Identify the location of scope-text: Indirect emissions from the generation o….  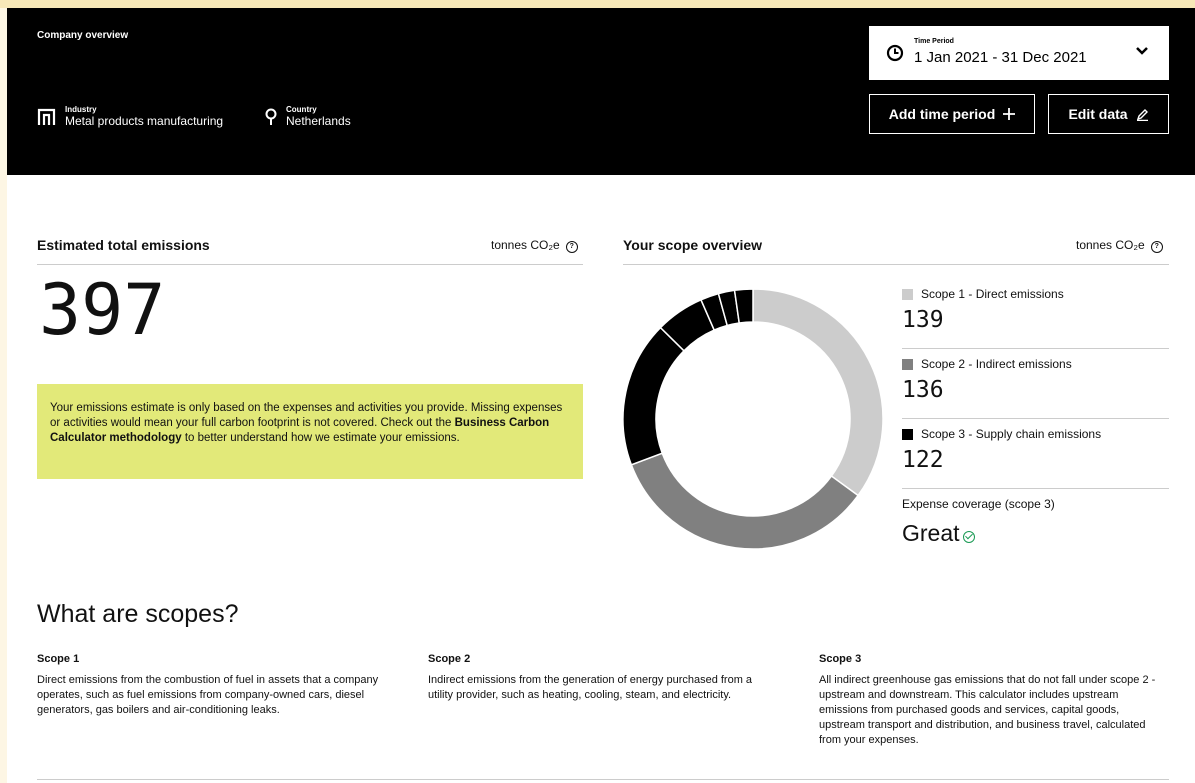
(590, 687).